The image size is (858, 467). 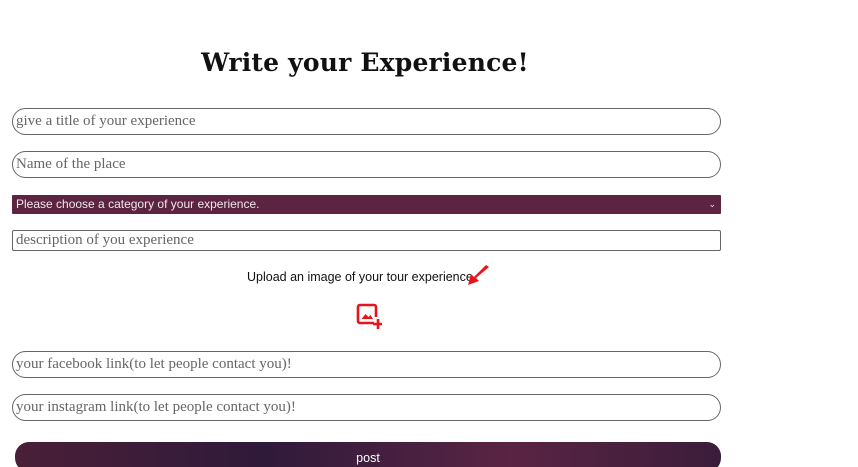 What do you see at coordinates (478, 275) in the screenshot?
I see `red-arrow-down-left-icon` at bounding box center [478, 275].